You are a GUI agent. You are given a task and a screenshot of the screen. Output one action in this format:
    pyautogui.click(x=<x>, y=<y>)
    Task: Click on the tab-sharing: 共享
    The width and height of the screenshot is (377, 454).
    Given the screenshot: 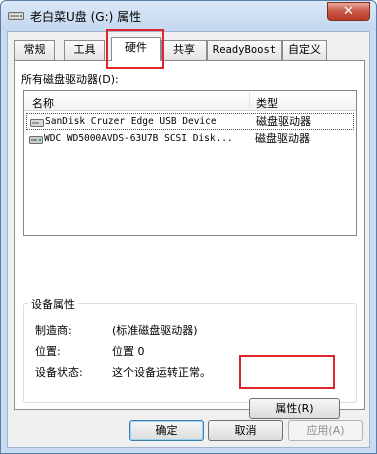 What is the action you would take?
    pyautogui.click(x=184, y=50)
    